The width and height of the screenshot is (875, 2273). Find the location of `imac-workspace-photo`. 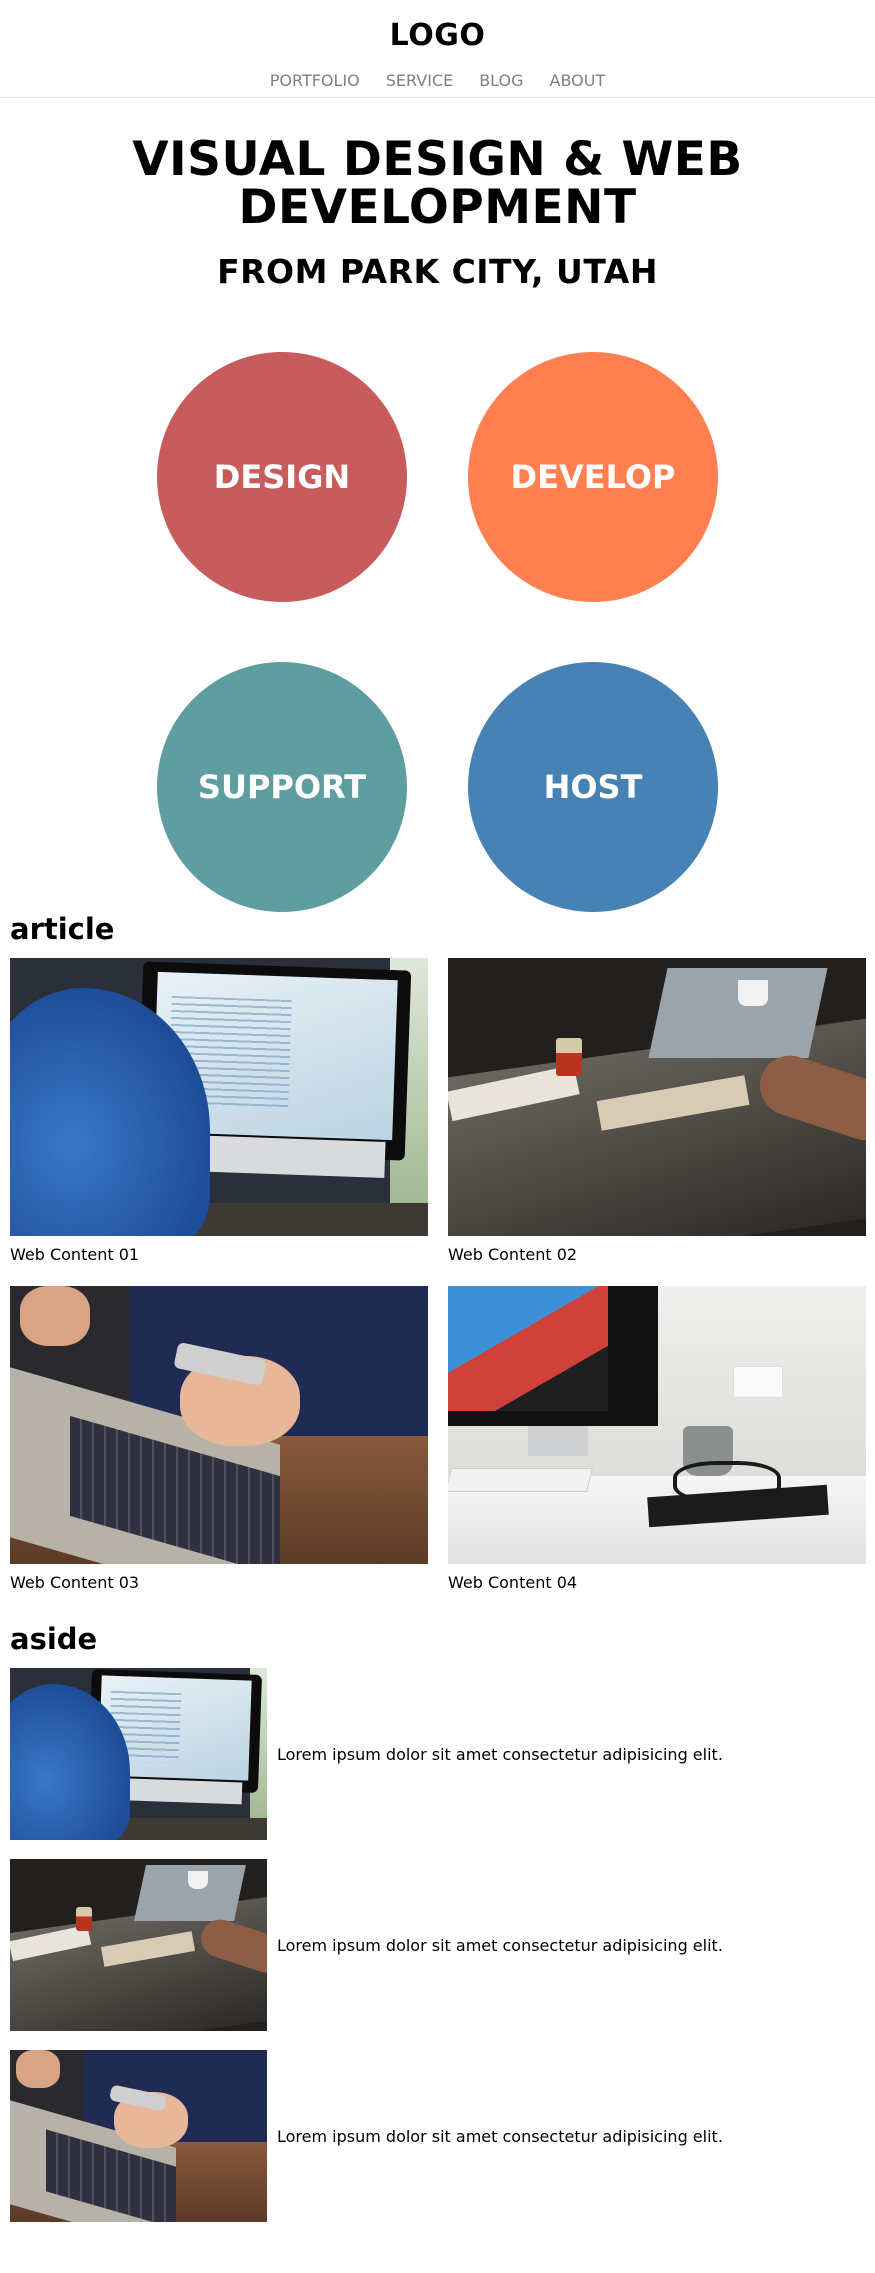

imac-workspace-photo is located at coordinates (657, 1425).